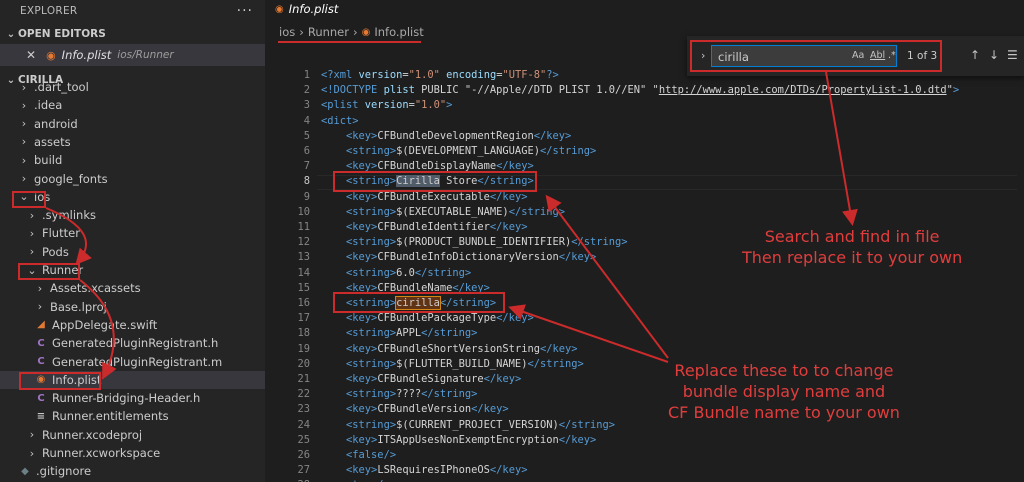  Describe the element at coordinates (644, 166) in the screenshot. I see `code-line: 7 <key>CFBundleDisplayName</key>` at that location.